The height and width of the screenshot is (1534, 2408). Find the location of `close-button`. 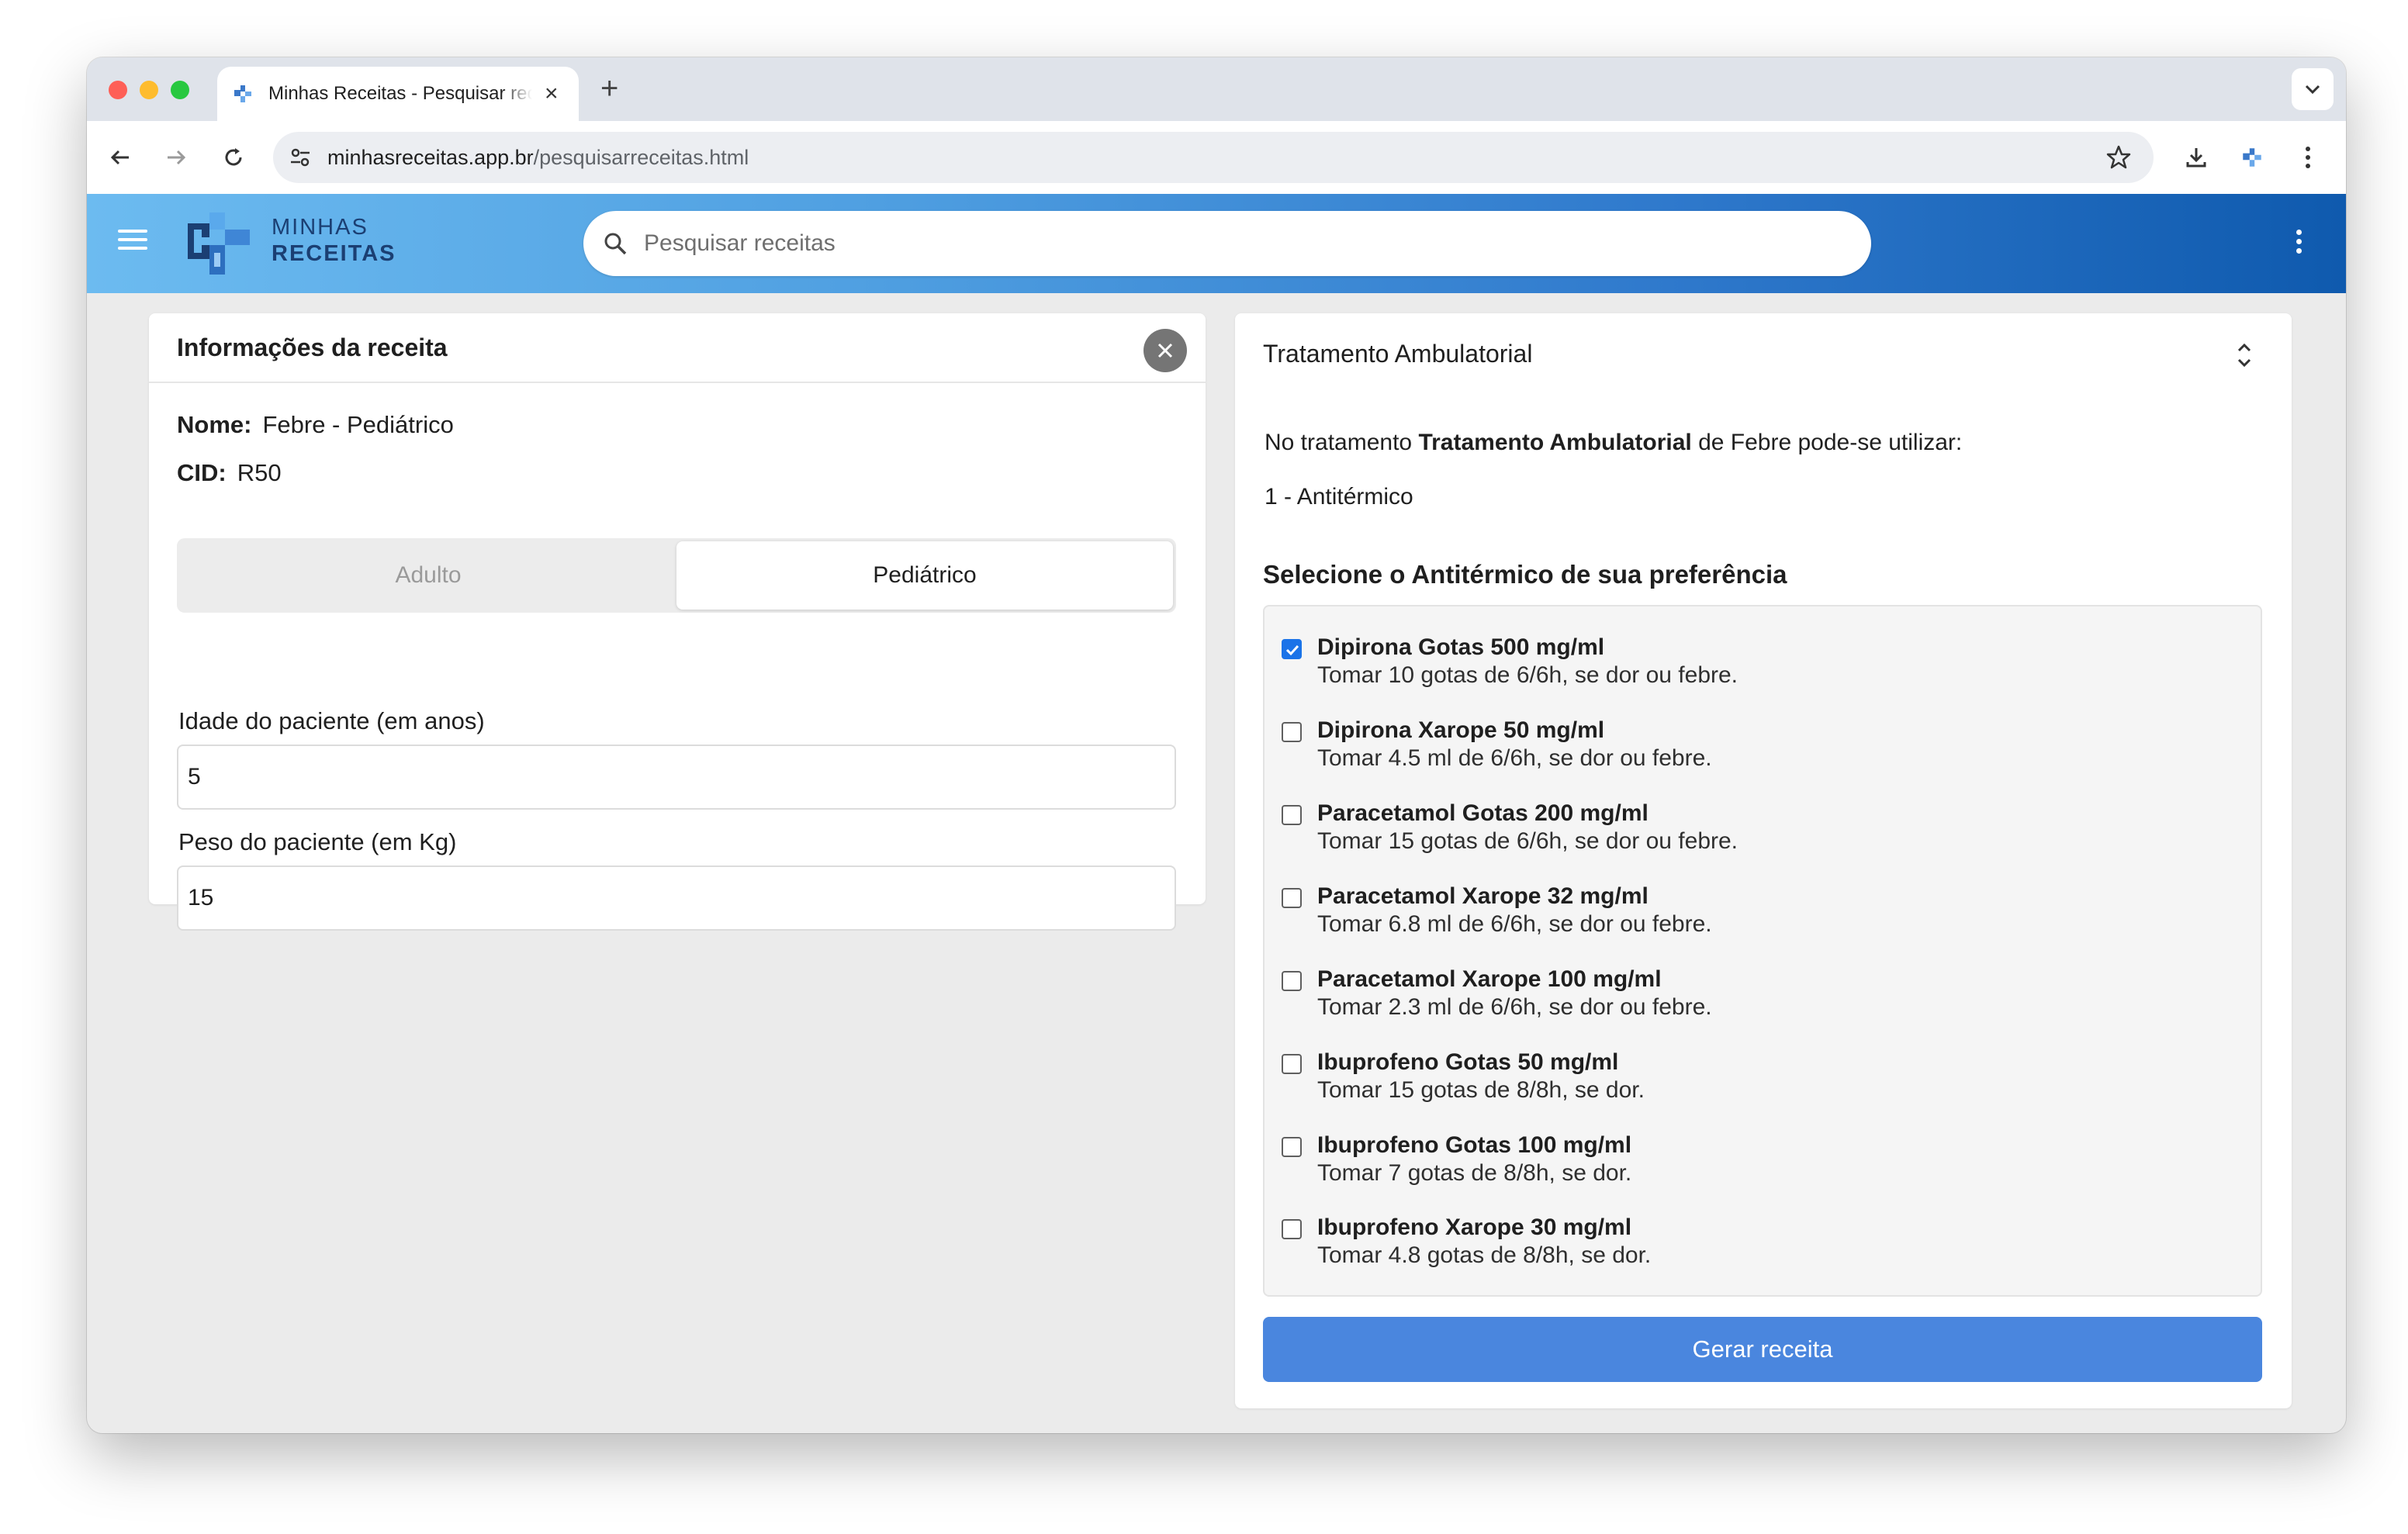

close-button is located at coordinates (1165, 350).